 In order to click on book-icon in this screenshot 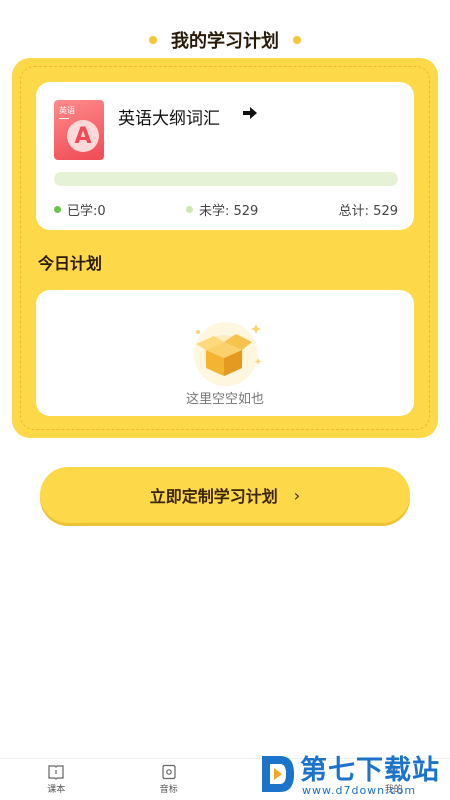, I will do `click(56, 772)`.